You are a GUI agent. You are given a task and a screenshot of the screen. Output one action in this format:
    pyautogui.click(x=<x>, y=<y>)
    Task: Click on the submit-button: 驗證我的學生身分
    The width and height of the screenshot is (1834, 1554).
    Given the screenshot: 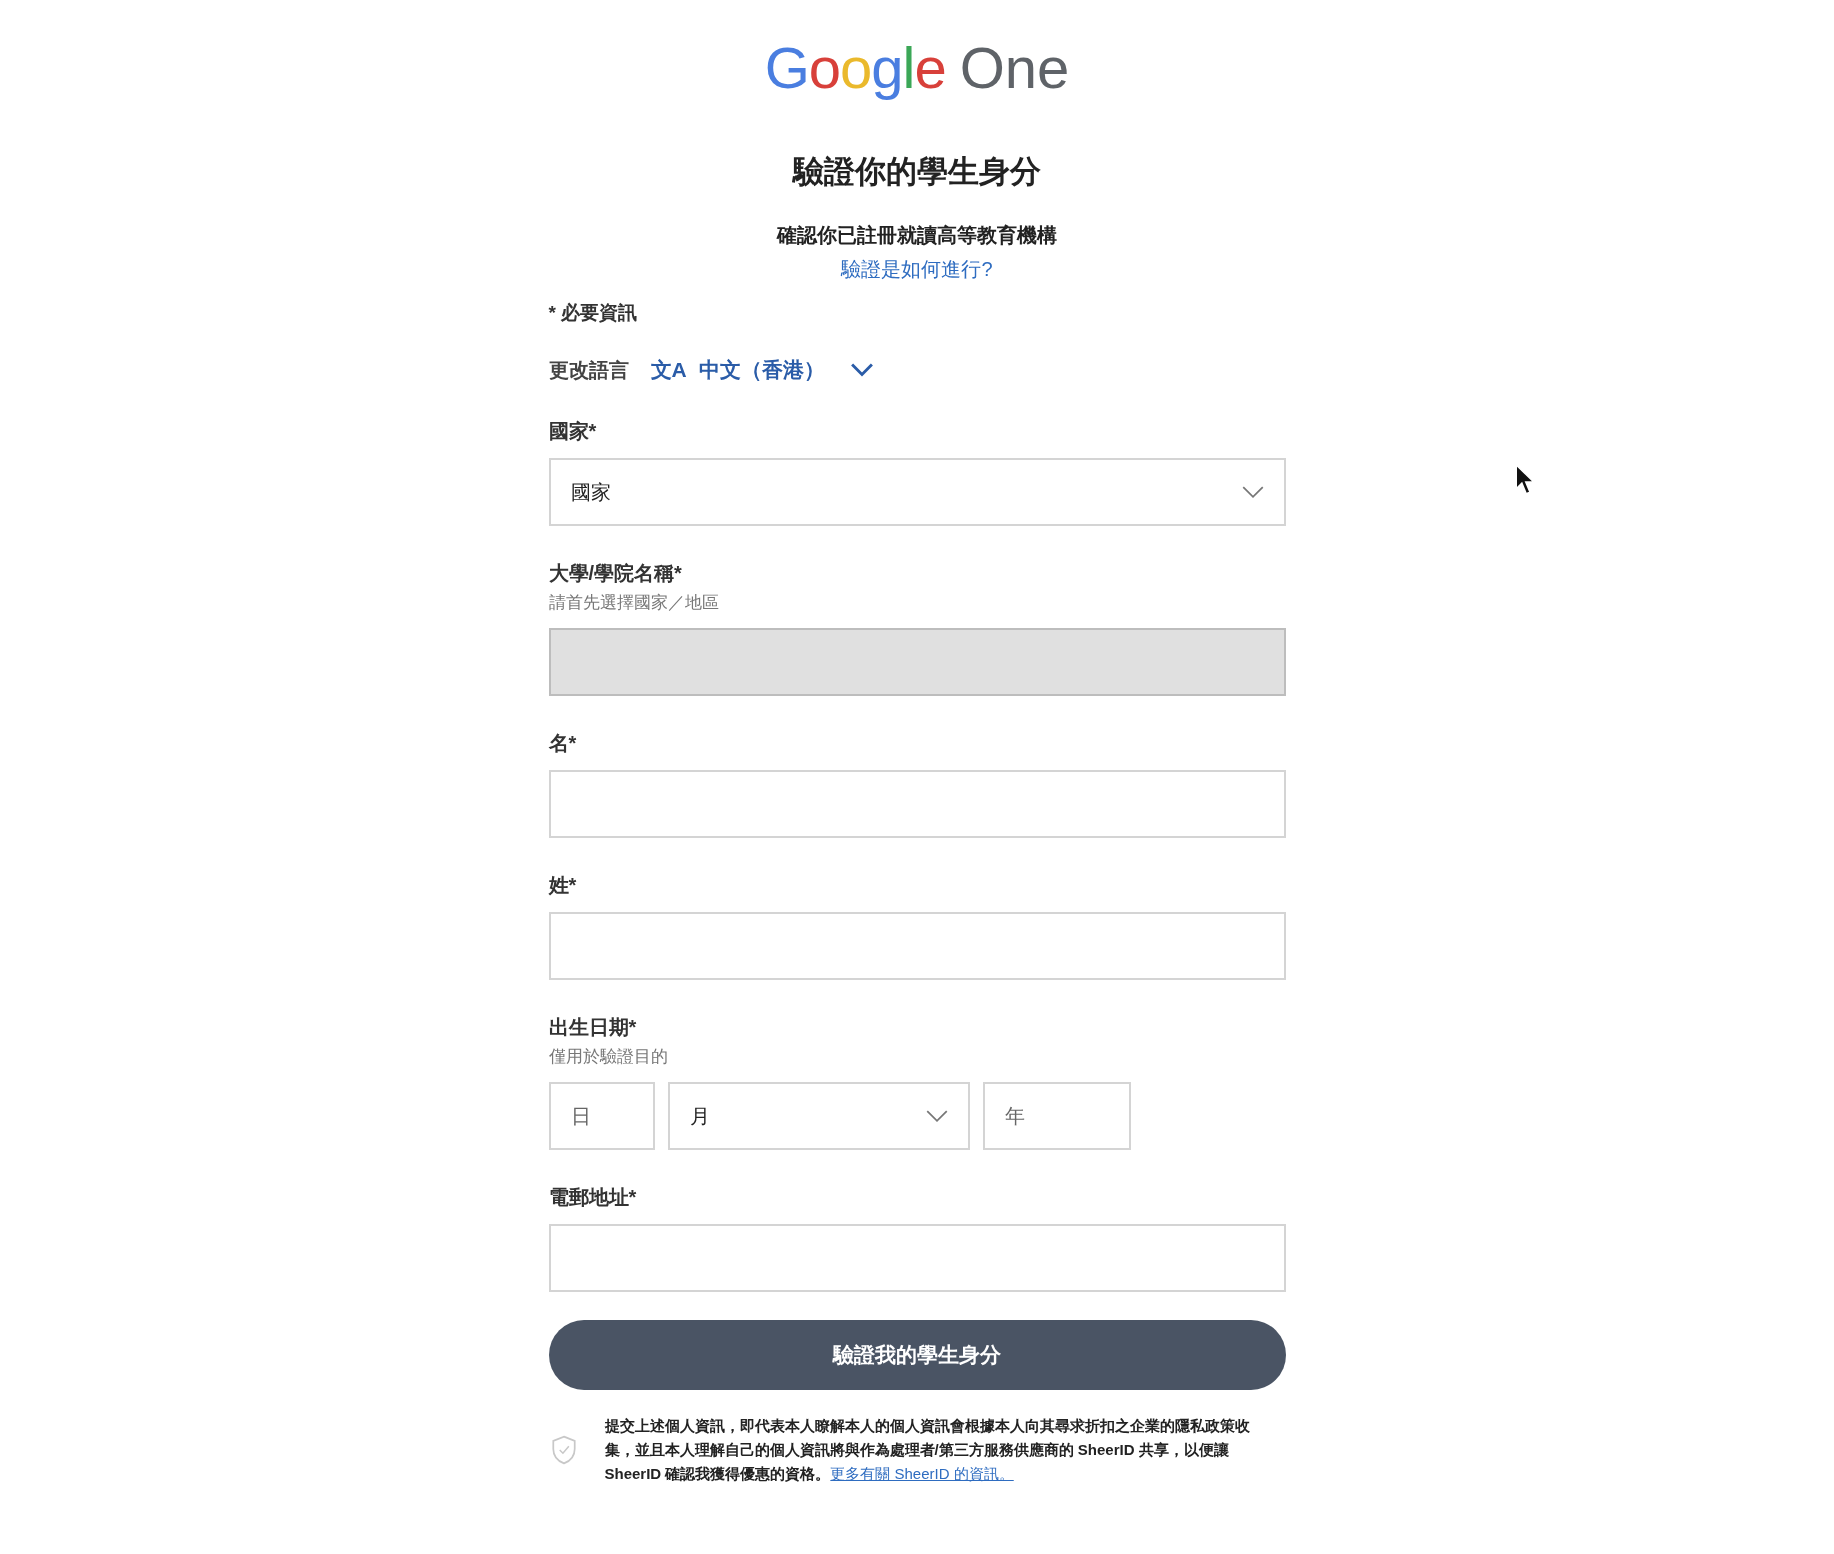 What is the action you would take?
    pyautogui.click(x=917, y=1355)
    